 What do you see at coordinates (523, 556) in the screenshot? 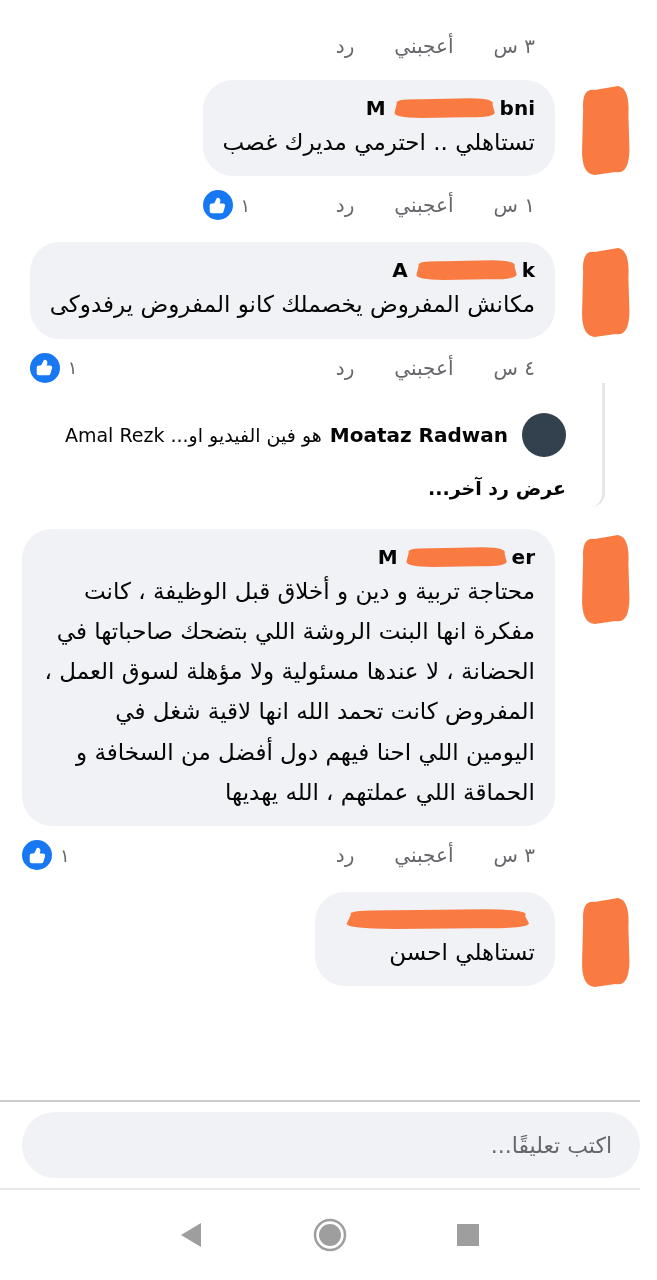
I see `author-name: er` at bounding box center [523, 556].